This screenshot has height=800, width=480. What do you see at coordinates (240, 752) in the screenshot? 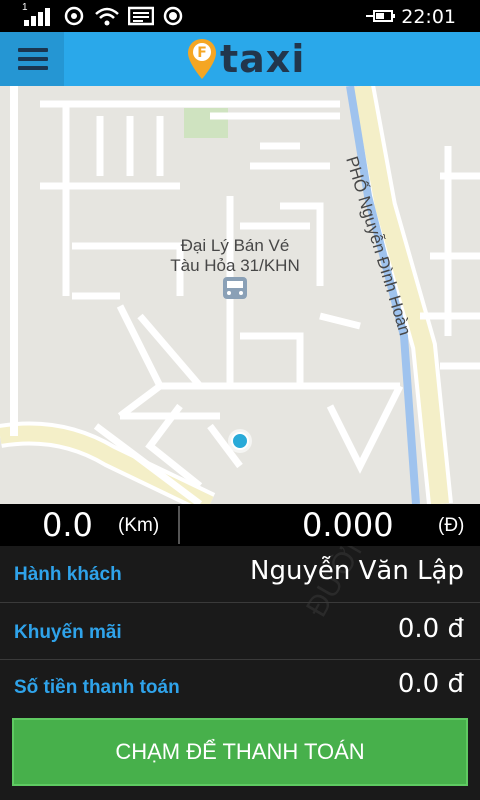
I see `pay-button: CHẠM ĐỂ THANH TOÁN` at bounding box center [240, 752].